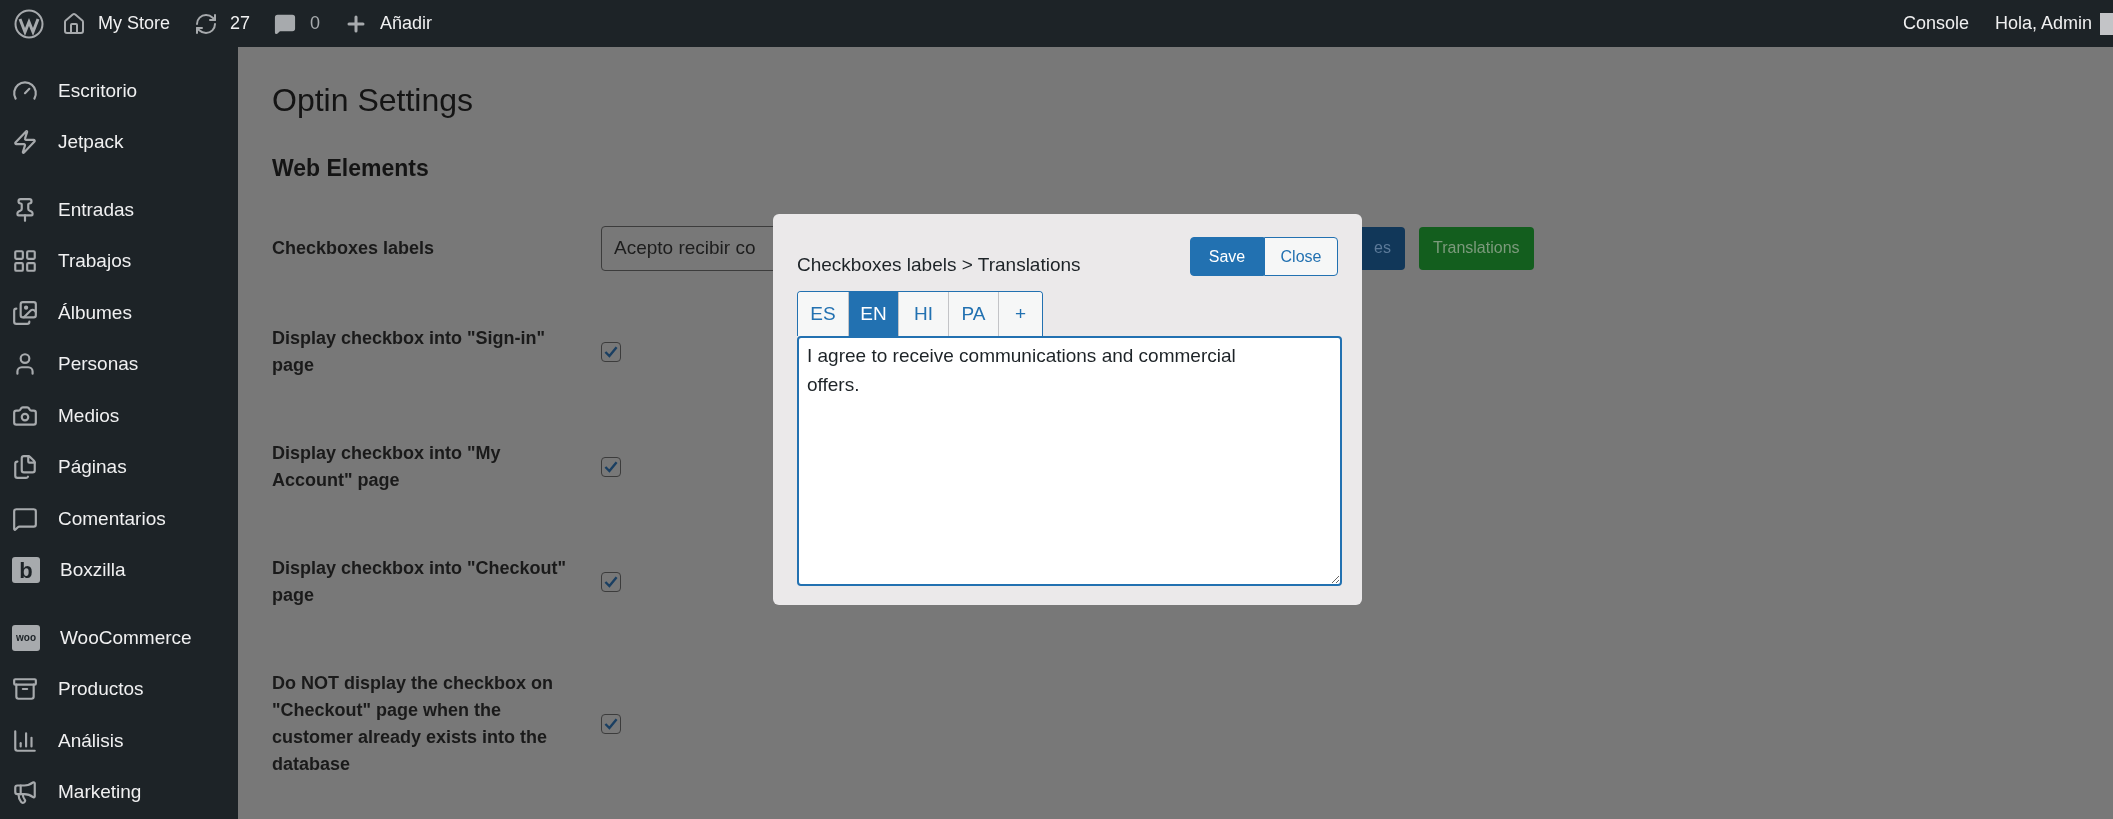  What do you see at coordinates (297, 23) in the screenshot?
I see `comments-link: 0` at bounding box center [297, 23].